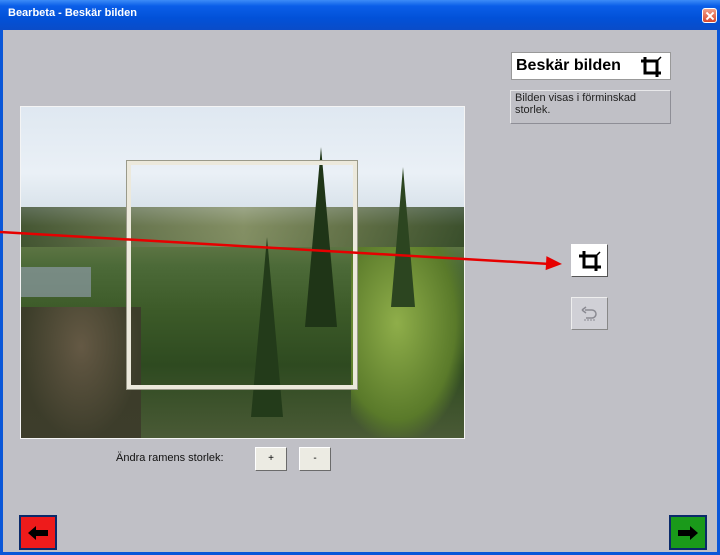 This screenshot has height=555, width=720. I want to click on undo-button, so click(589, 313).